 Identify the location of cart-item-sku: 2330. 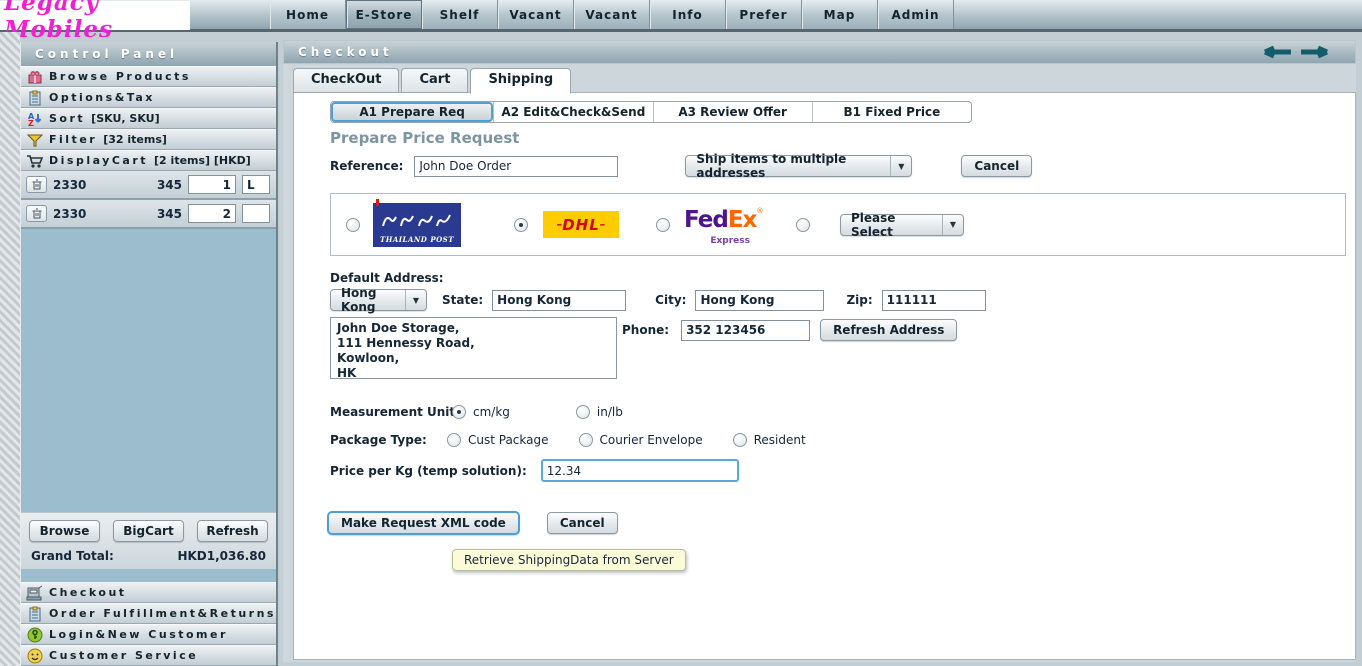
(70, 213).